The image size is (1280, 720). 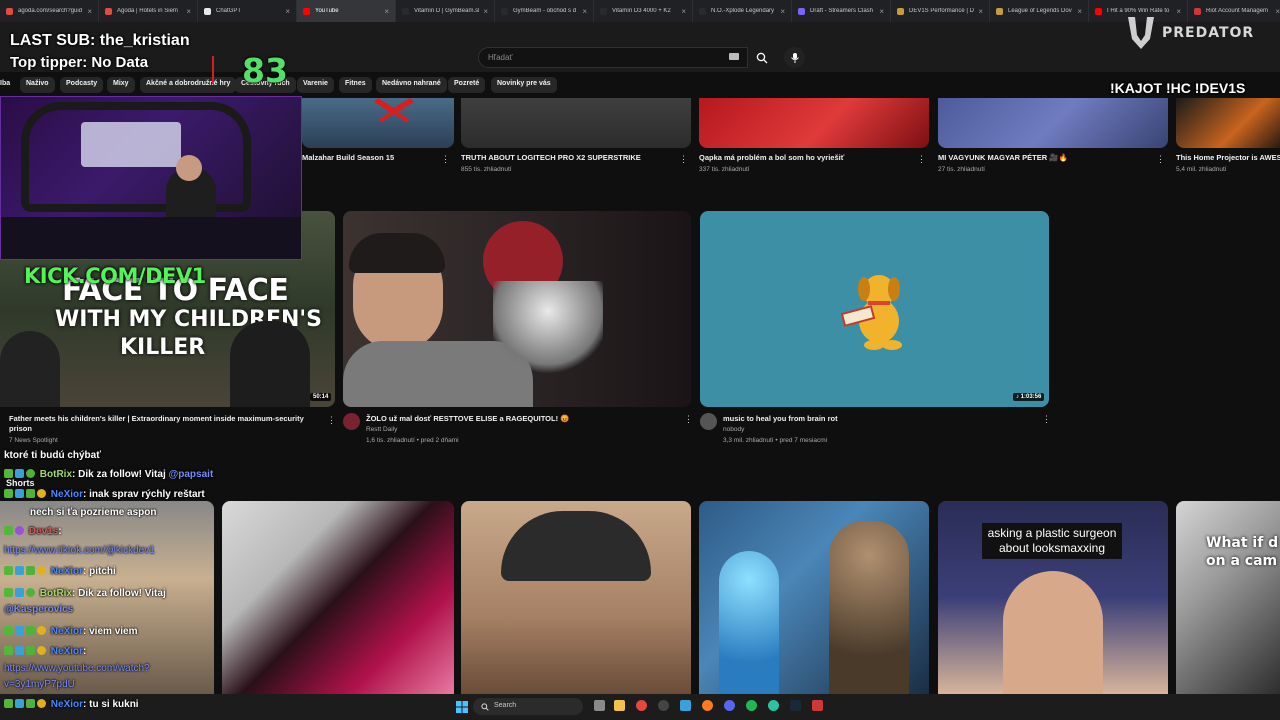 I want to click on taskbar-search: Search, so click(x=528, y=706).